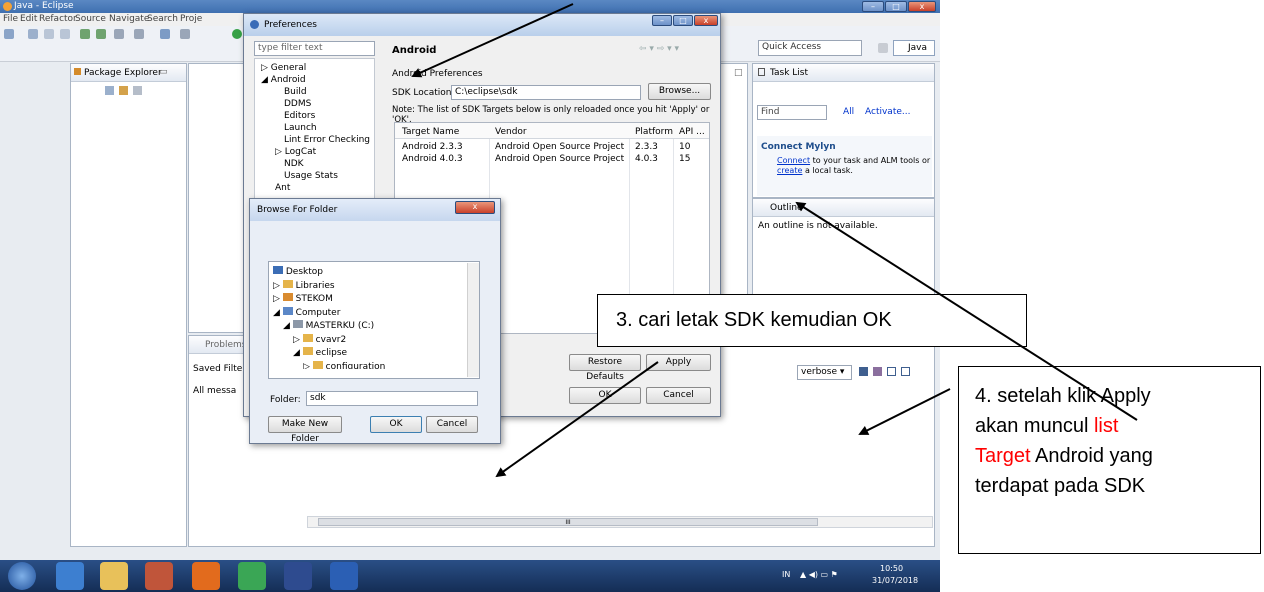 This screenshot has width=1264, height=592. What do you see at coordinates (492, 40) in the screenshot?
I see `arrow-to-sdk-location` at bounding box center [492, 40].